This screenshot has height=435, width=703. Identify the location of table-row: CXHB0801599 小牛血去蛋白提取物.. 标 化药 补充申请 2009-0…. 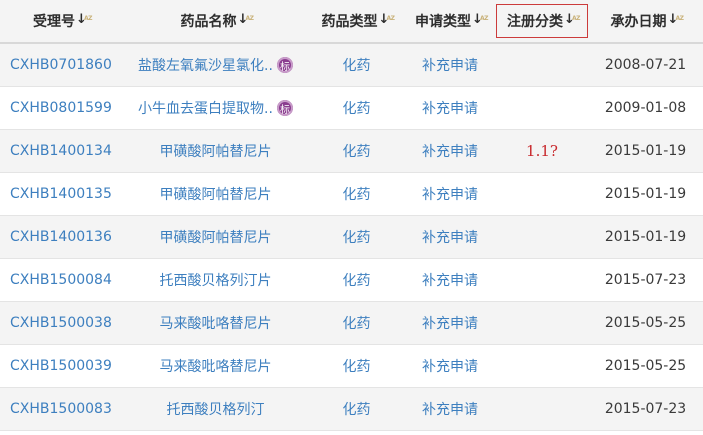
(351, 108).